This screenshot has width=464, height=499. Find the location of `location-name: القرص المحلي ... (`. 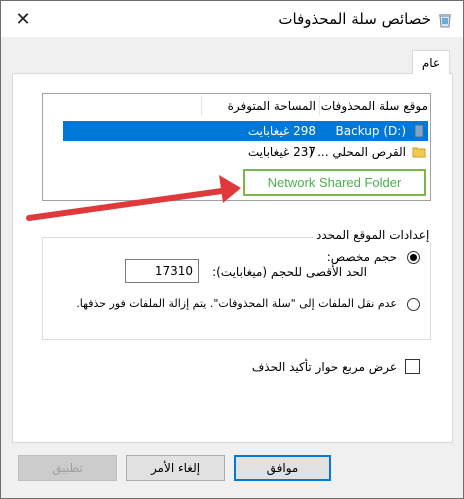

location-name: القرص المحلي ... ( is located at coordinates (357, 152).